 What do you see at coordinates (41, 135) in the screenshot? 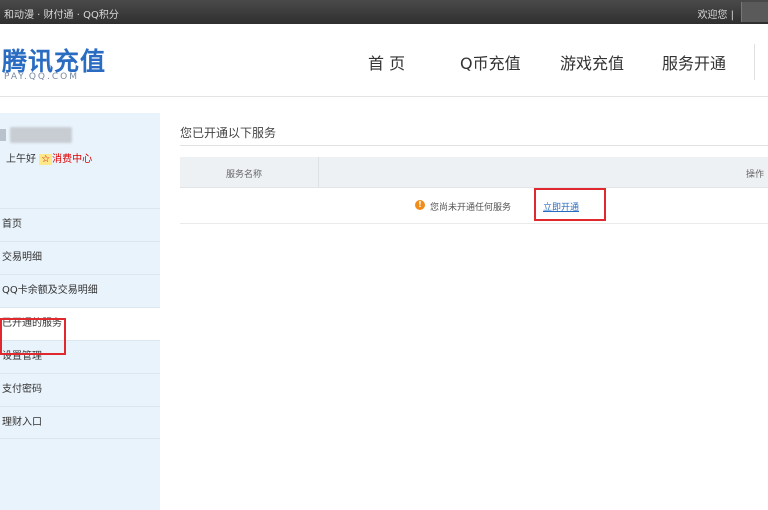
I see `username-blurred` at bounding box center [41, 135].